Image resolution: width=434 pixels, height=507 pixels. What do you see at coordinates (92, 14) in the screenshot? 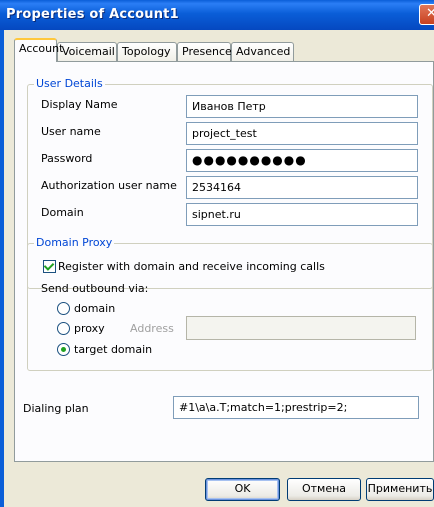
I see `window-title: Properties of Account1` at bounding box center [92, 14].